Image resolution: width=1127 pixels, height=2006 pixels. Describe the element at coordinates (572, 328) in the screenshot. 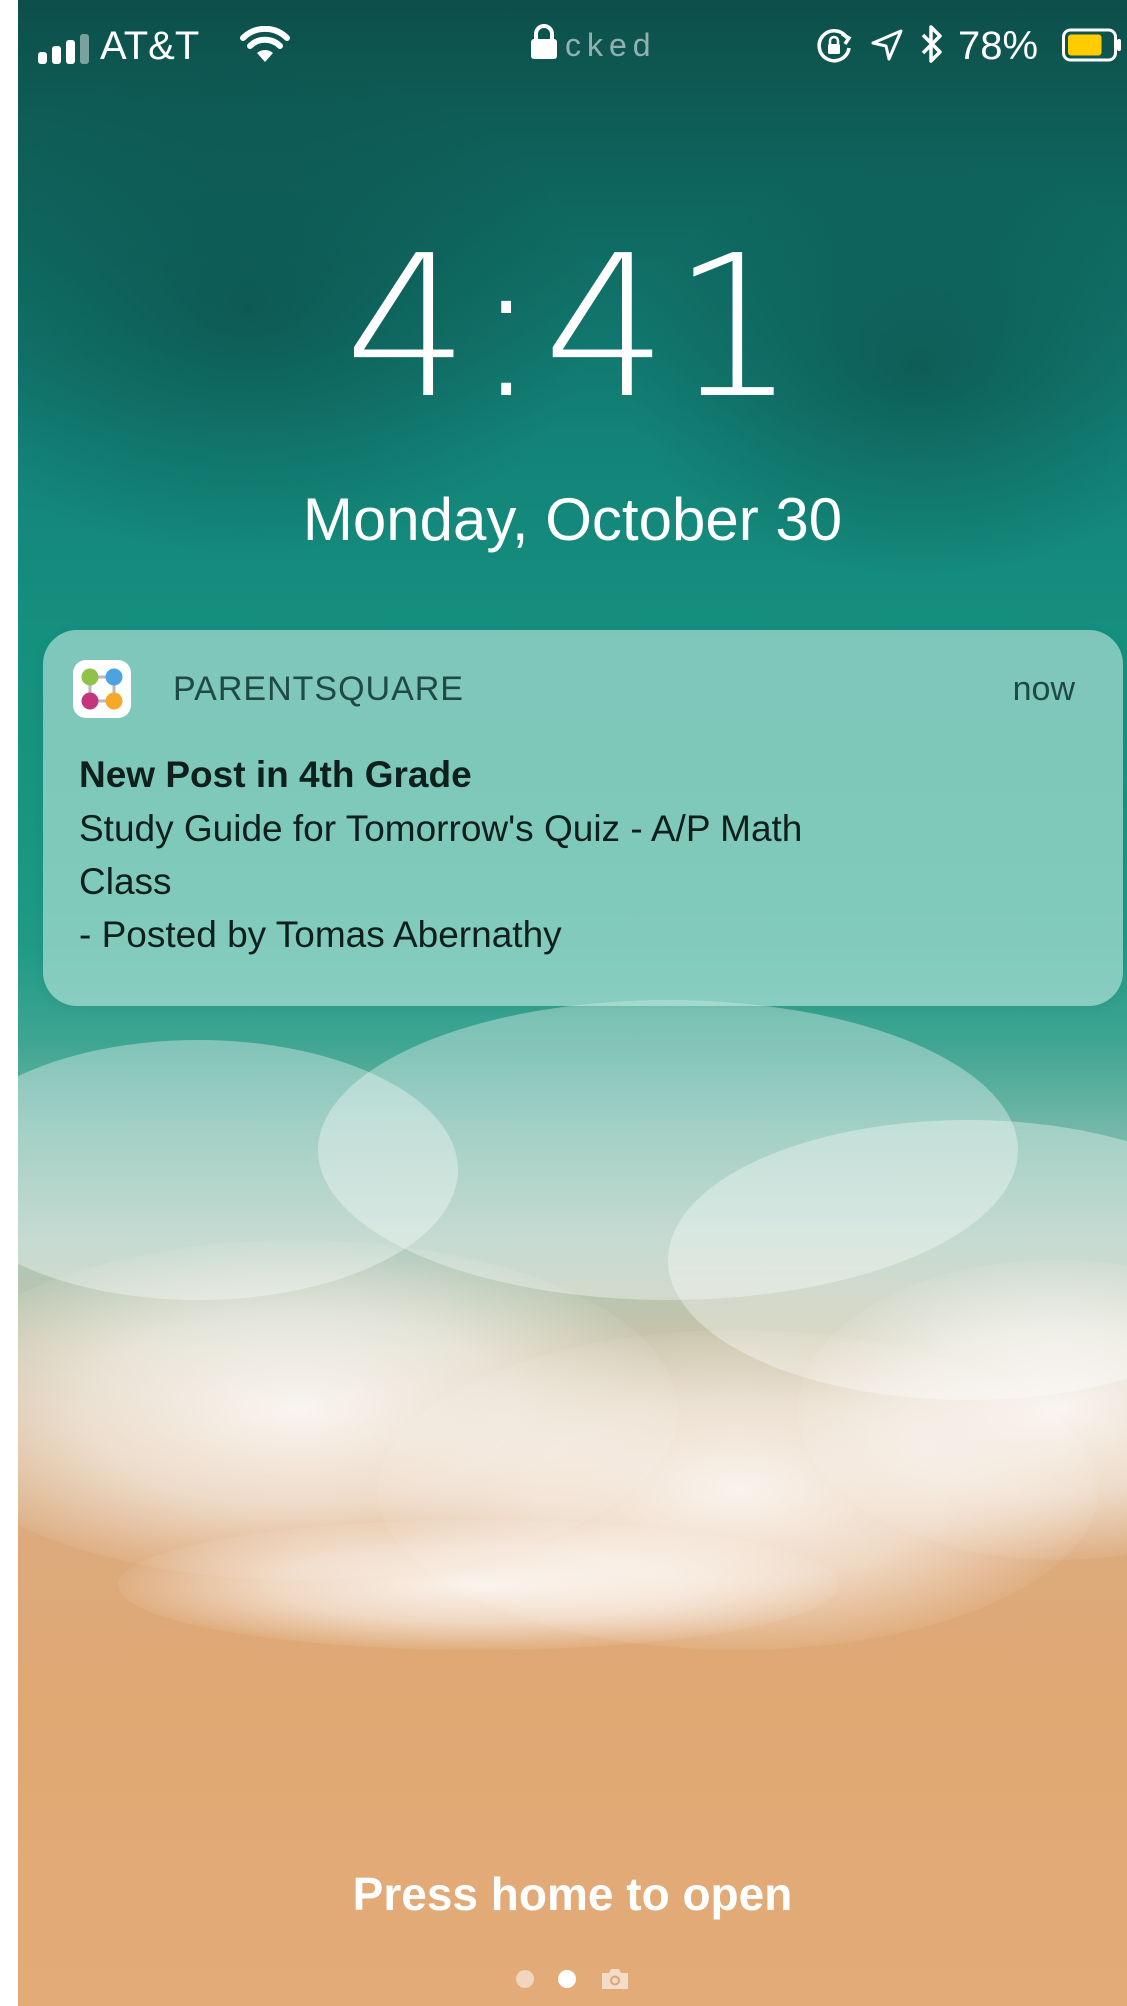

I see `lock-screen-time: 4:41` at that location.